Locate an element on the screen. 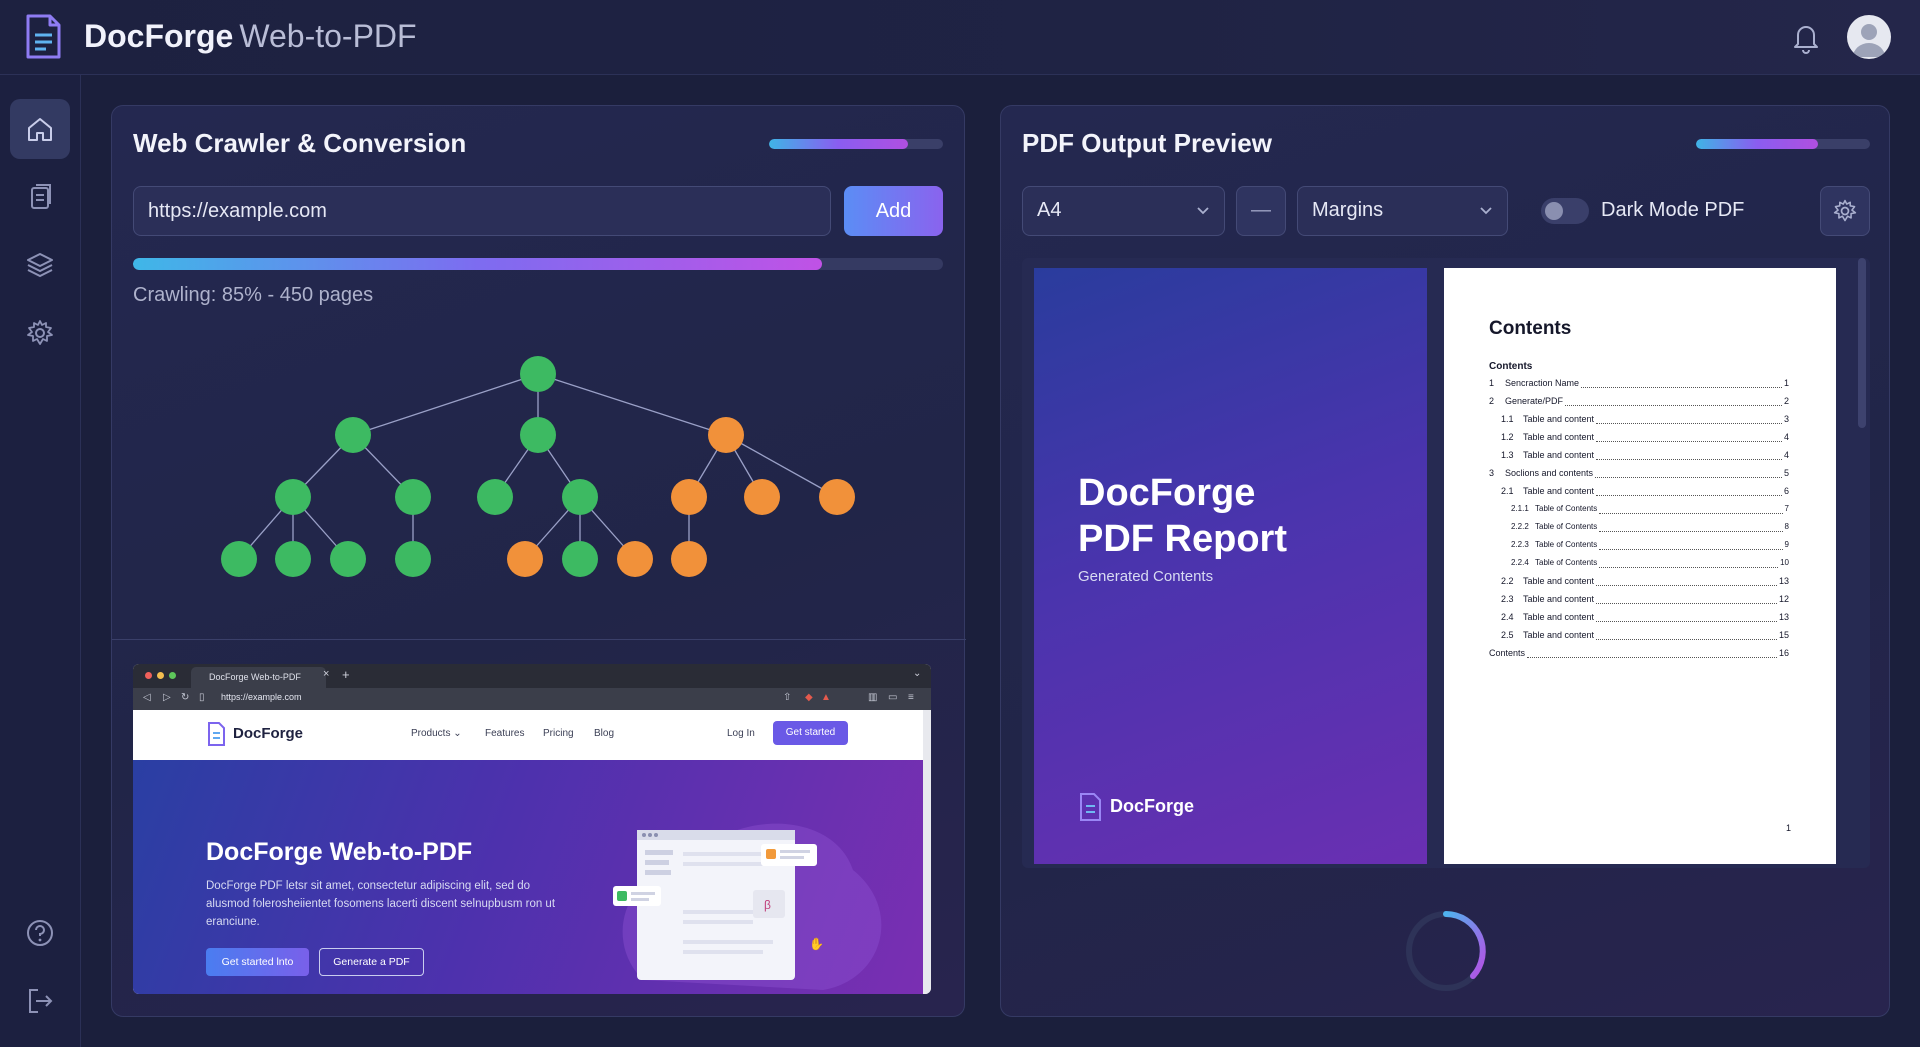 The height and width of the screenshot is (1047, 1920). toc-row-page: 12 is located at coordinates (1783, 599).